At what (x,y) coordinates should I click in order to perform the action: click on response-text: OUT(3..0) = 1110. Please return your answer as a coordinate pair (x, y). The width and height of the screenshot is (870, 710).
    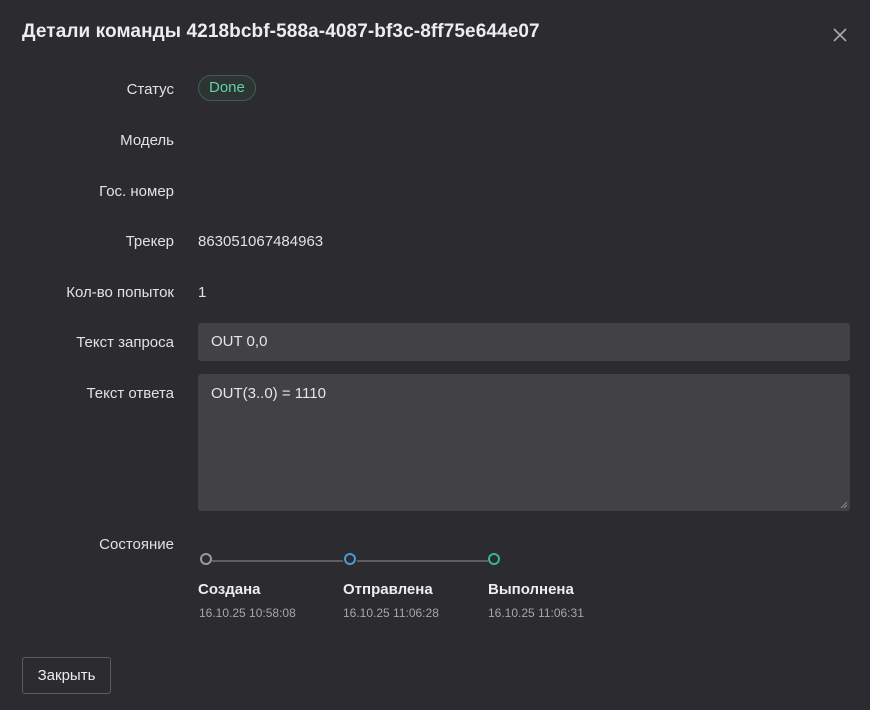
    Looking at the image, I should click on (268, 393).